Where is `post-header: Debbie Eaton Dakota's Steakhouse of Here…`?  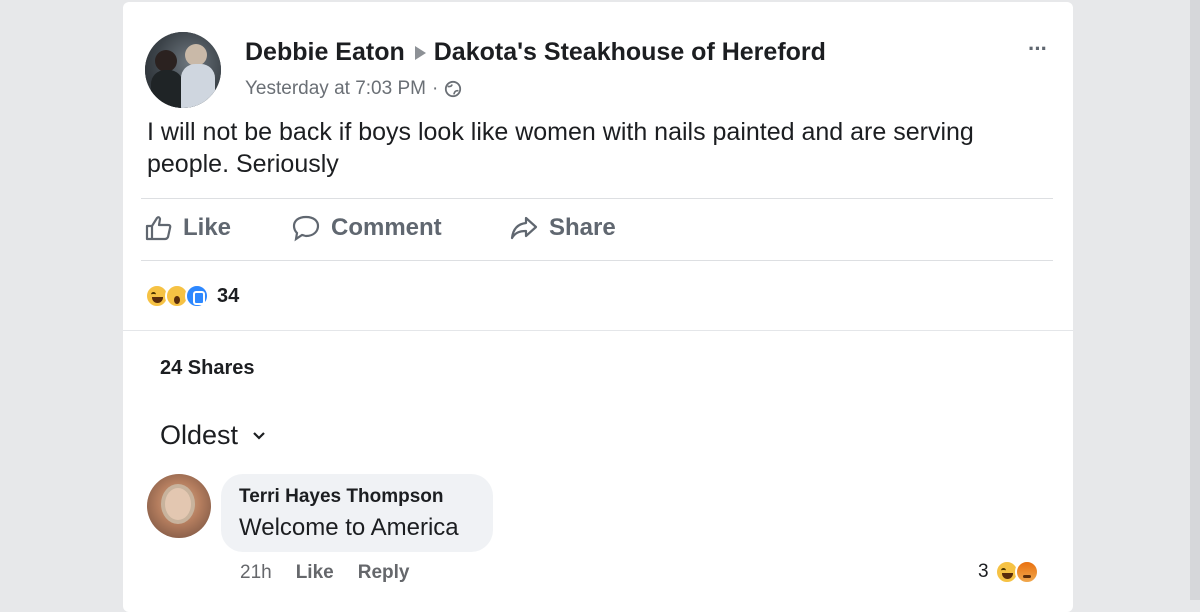
post-header: Debbie Eaton Dakota's Steakhouse of Here… is located at coordinates (535, 52).